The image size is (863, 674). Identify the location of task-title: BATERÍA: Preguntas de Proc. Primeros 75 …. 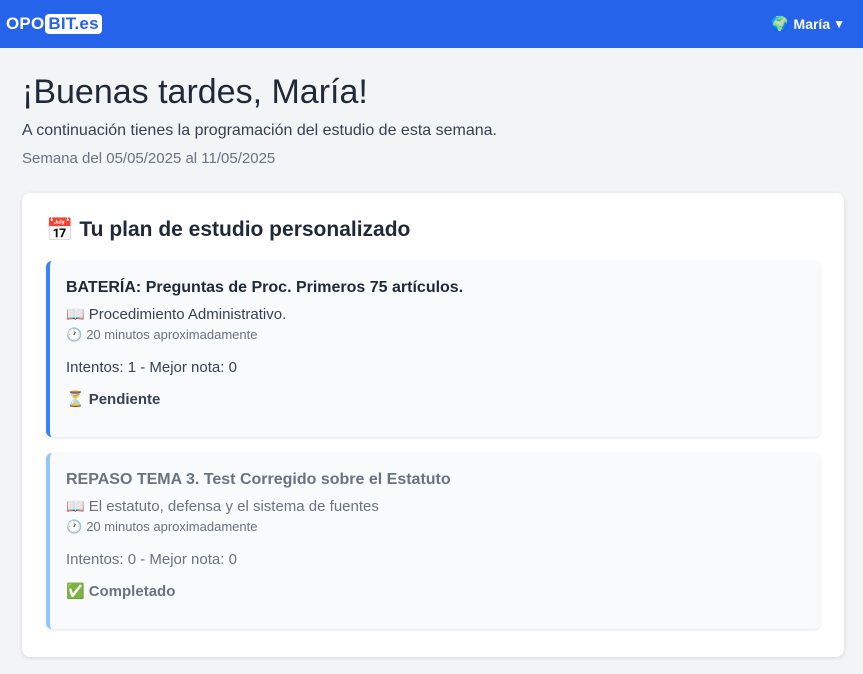
(435, 288).